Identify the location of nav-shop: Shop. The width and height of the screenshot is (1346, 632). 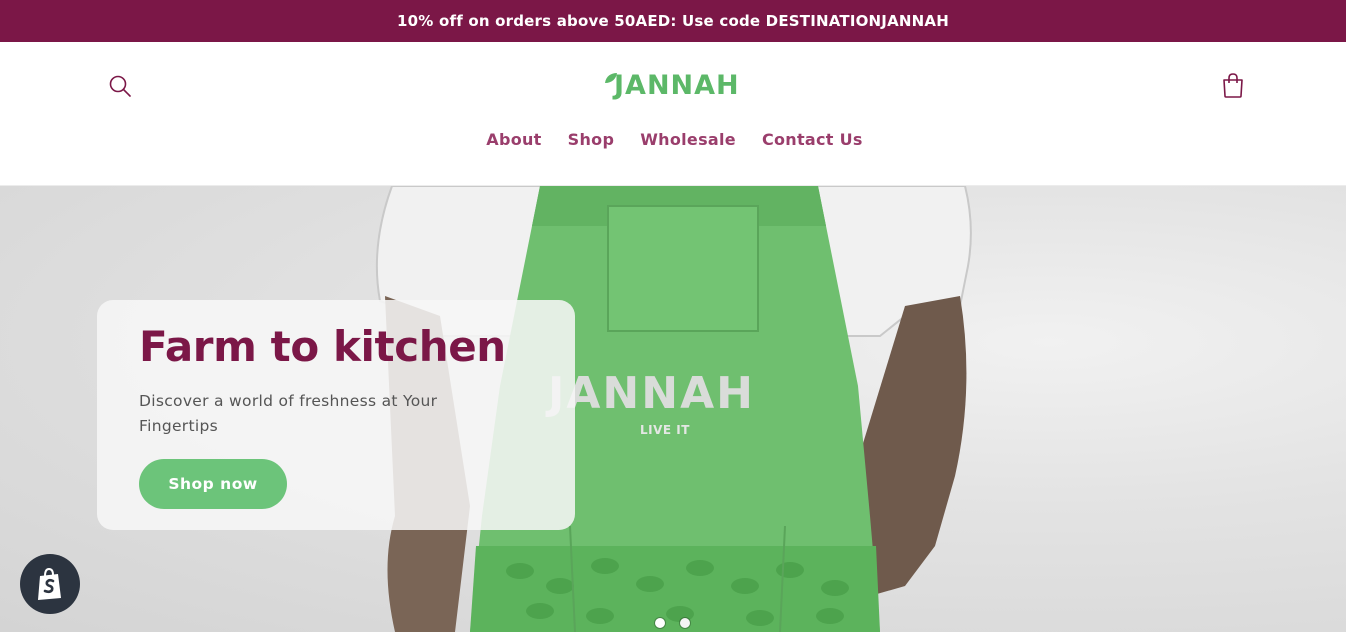
(591, 139).